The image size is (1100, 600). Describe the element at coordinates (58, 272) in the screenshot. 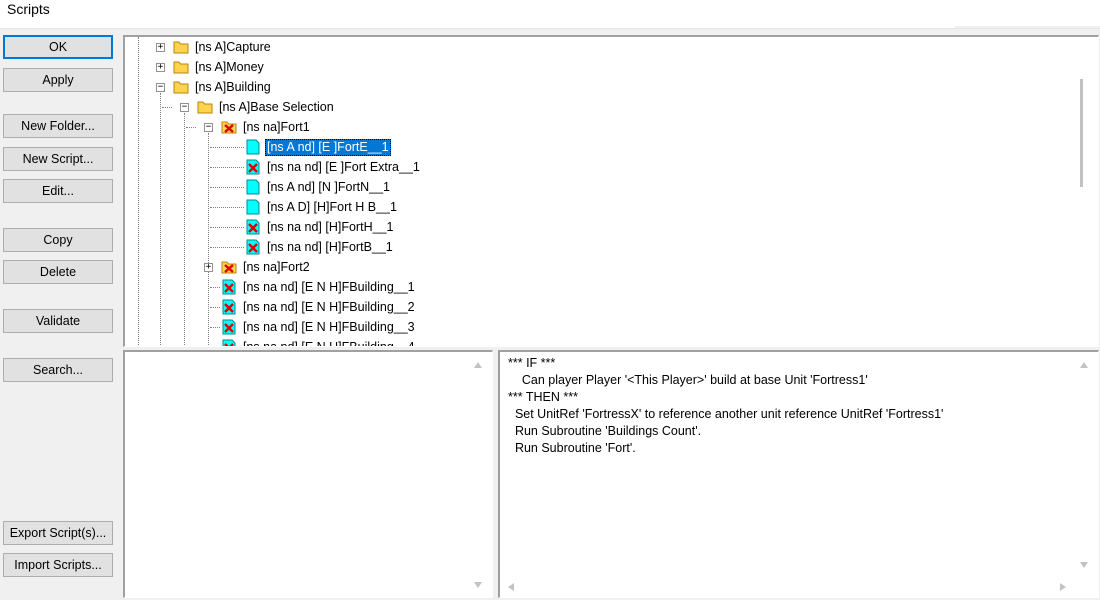

I see `delete-button: Delete` at that location.